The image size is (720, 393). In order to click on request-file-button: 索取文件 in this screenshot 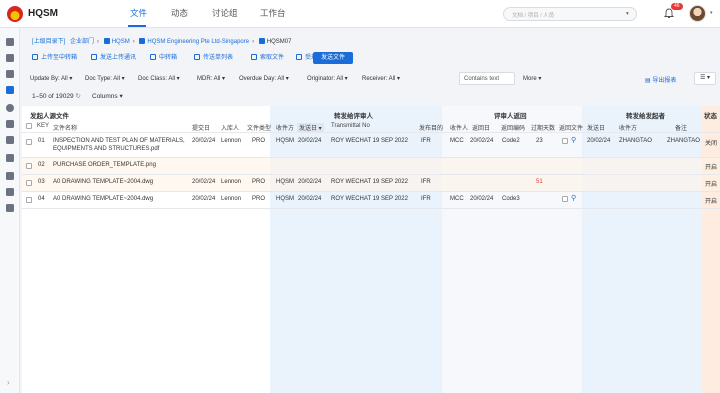, I will do `click(267, 56)`.